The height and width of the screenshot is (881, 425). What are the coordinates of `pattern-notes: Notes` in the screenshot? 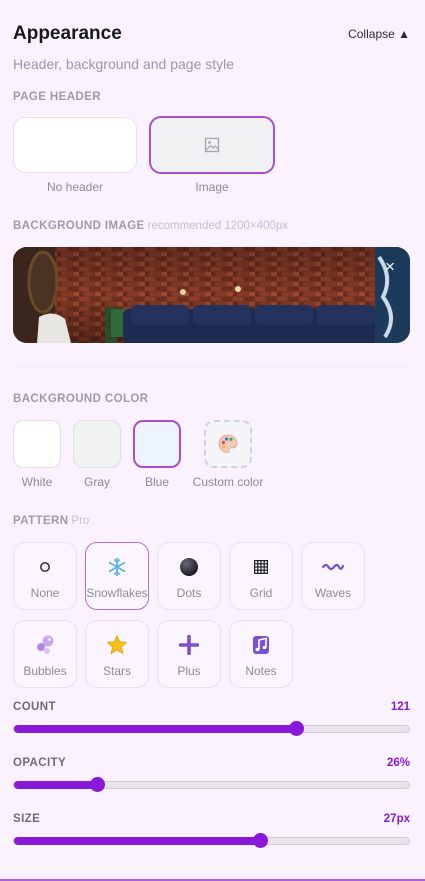 It's located at (261, 654).